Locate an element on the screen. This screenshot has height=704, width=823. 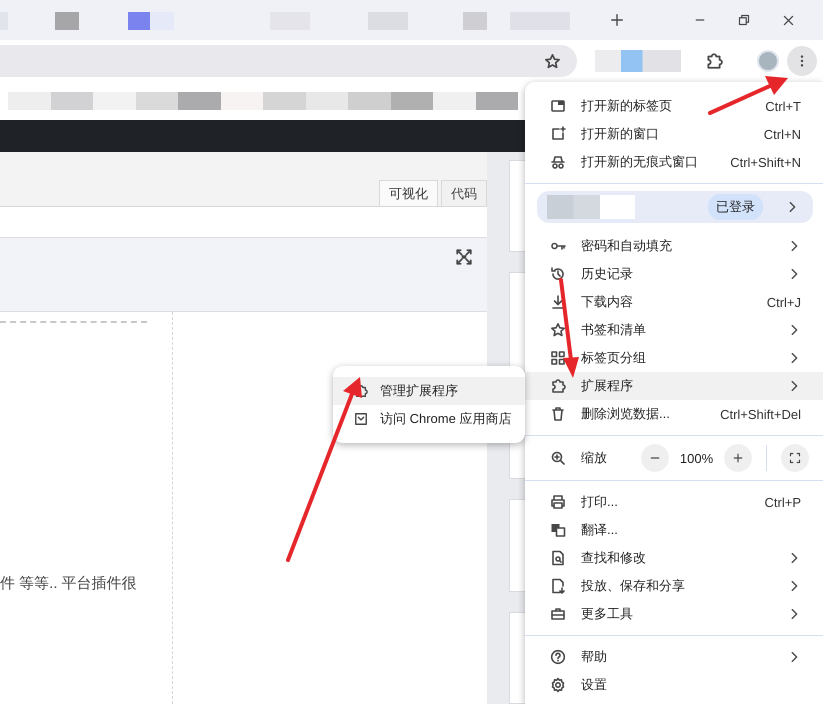
view-tab: 代码 is located at coordinates (464, 193).